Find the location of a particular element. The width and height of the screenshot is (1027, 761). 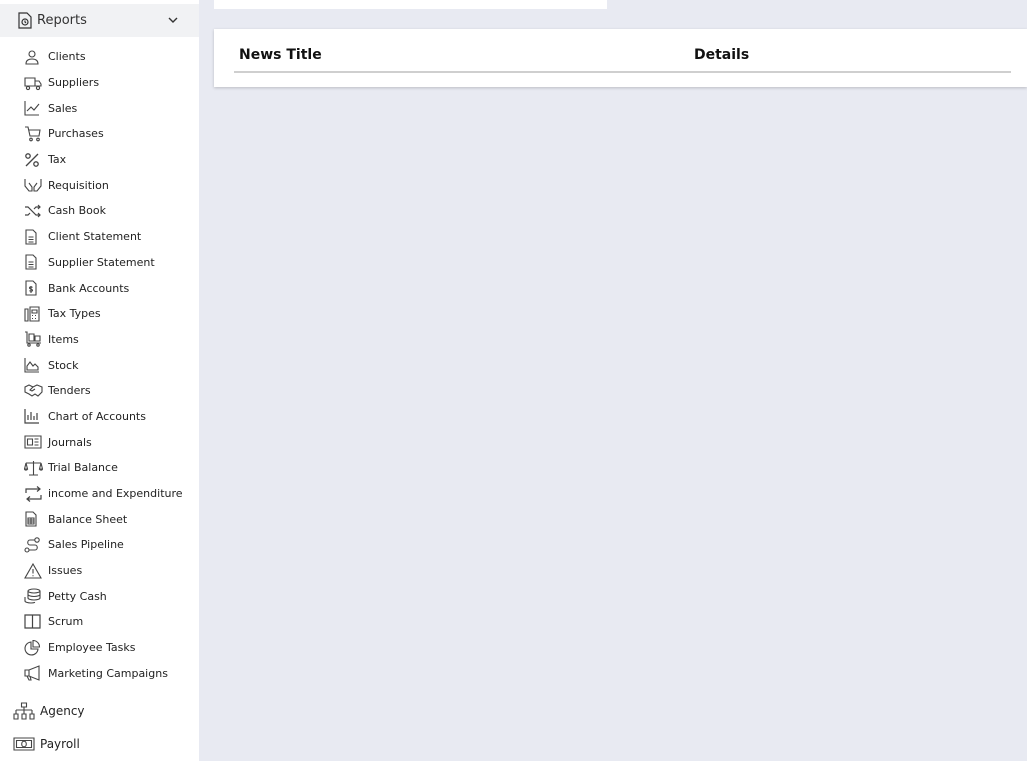

calculator-icon is located at coordinates (33, 314).